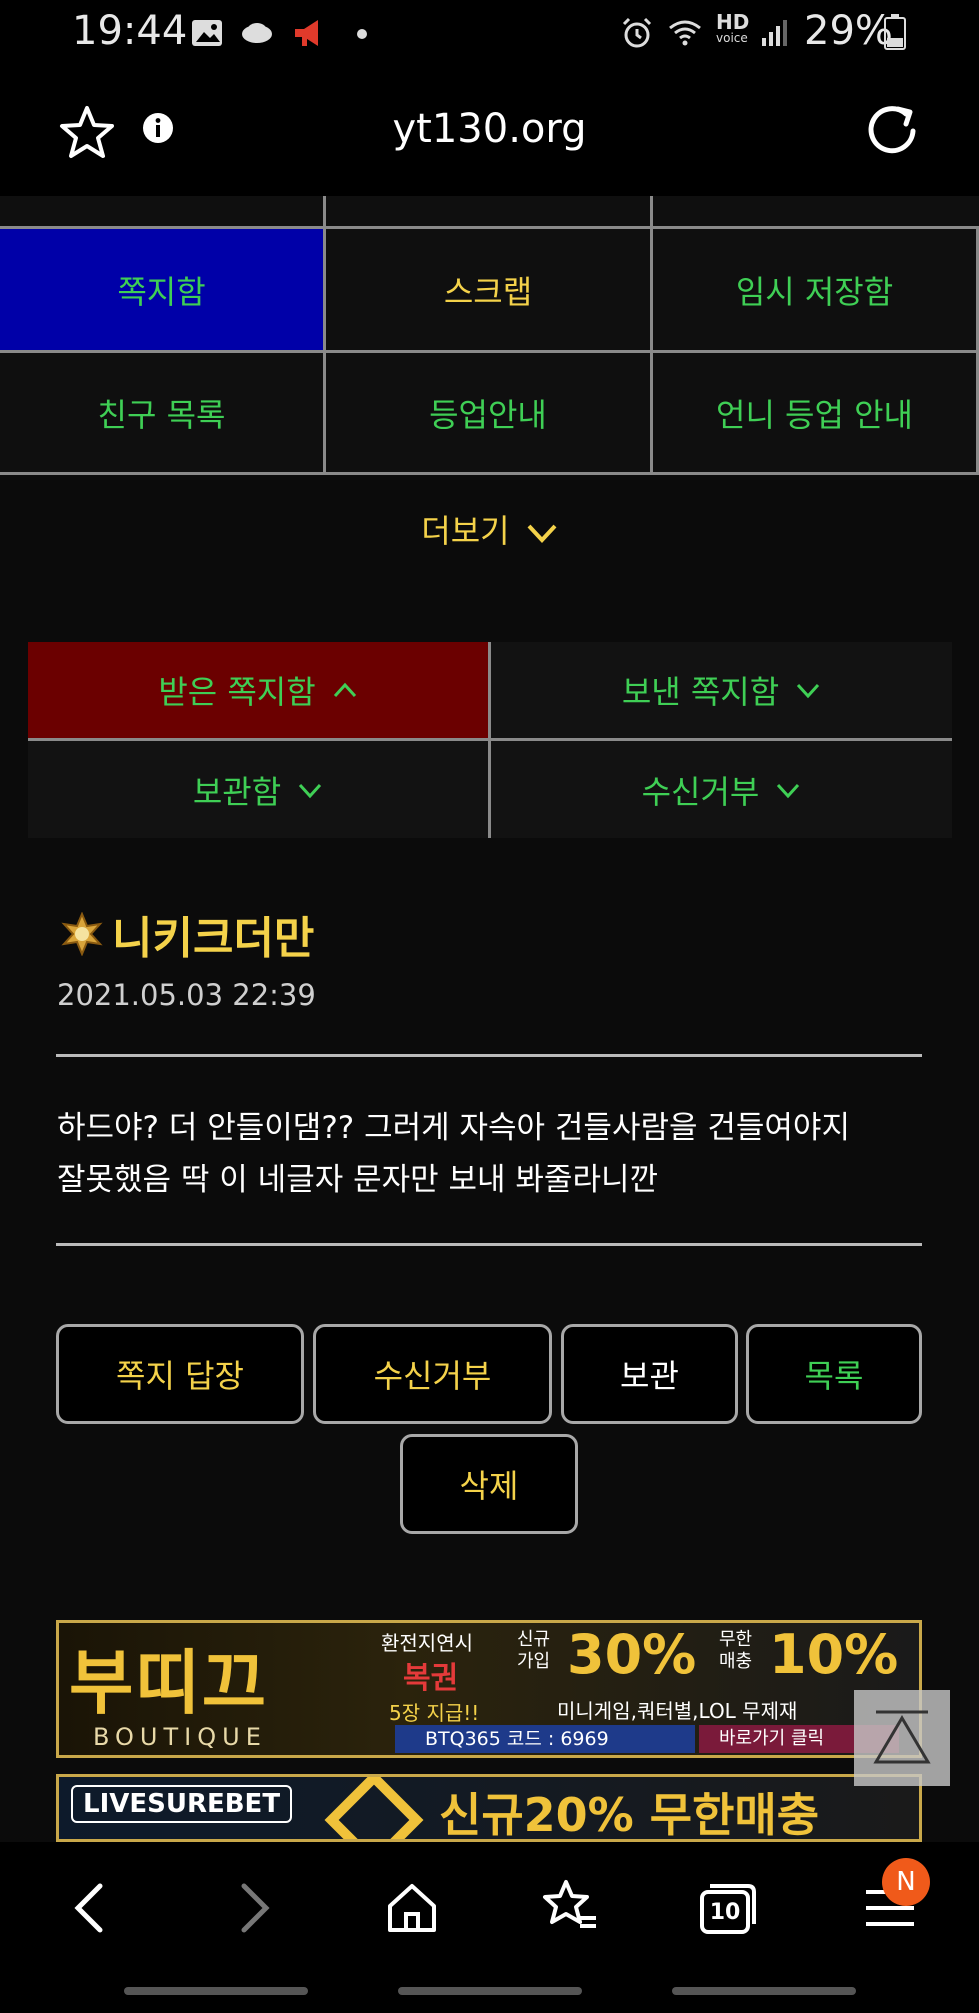 This screenshot has width=979, height=2013. What do you see at coordinates (570, 1908) in the screenshot?
I see `bookmarks-icon` at bounding box center [570, 1908].